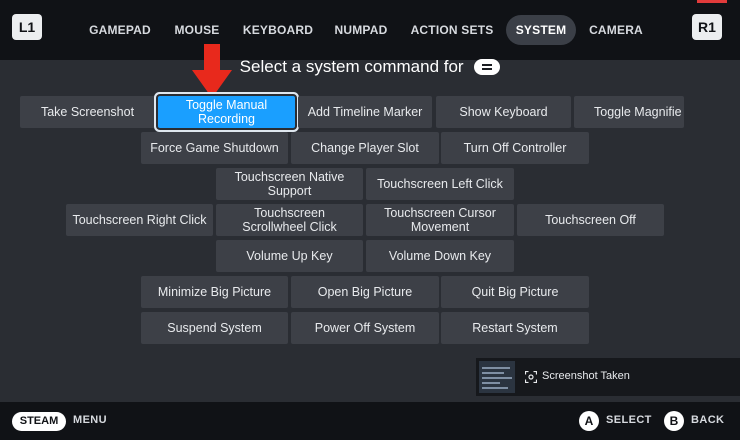 The height and width of the screenshot is (440, 740). I want to click on command-touchscreen-right-click: Touchscreen Right Click, so click(139, 220).